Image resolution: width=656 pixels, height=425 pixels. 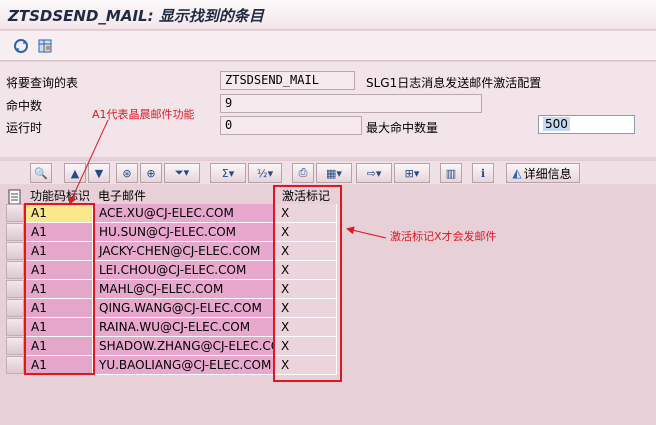 I want to click on annotation-arrows, so click(x=227, y=179).